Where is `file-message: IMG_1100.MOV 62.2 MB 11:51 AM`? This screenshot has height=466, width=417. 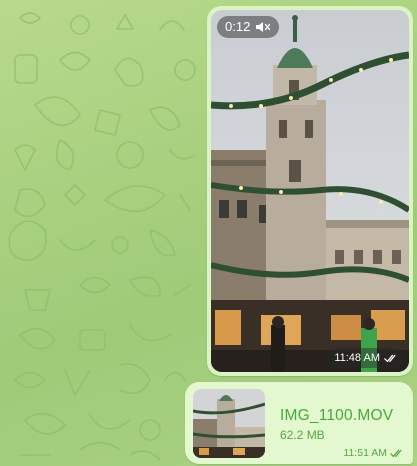
file-message: IMG_1100.MOV 62.2 MB 11:51 AM is located at coordinates (299, 423).